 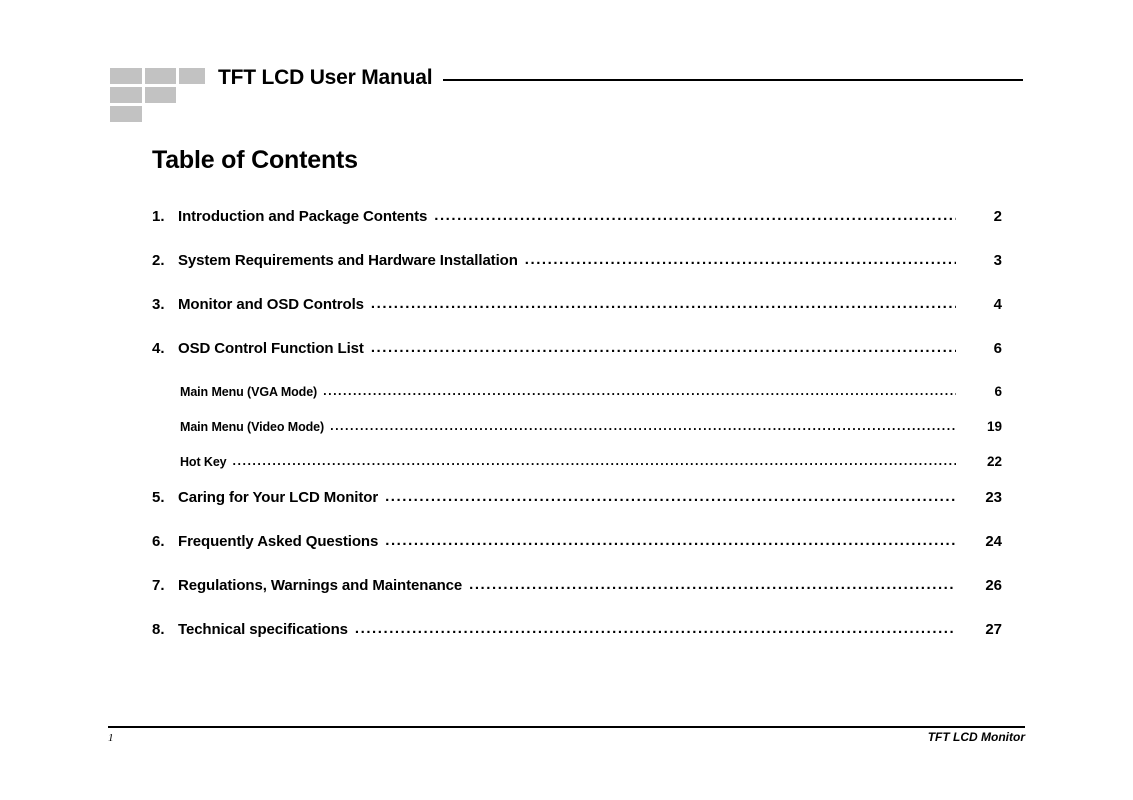 I want to click on toc-entry-page-number: 27, so click(x=993, y=629).